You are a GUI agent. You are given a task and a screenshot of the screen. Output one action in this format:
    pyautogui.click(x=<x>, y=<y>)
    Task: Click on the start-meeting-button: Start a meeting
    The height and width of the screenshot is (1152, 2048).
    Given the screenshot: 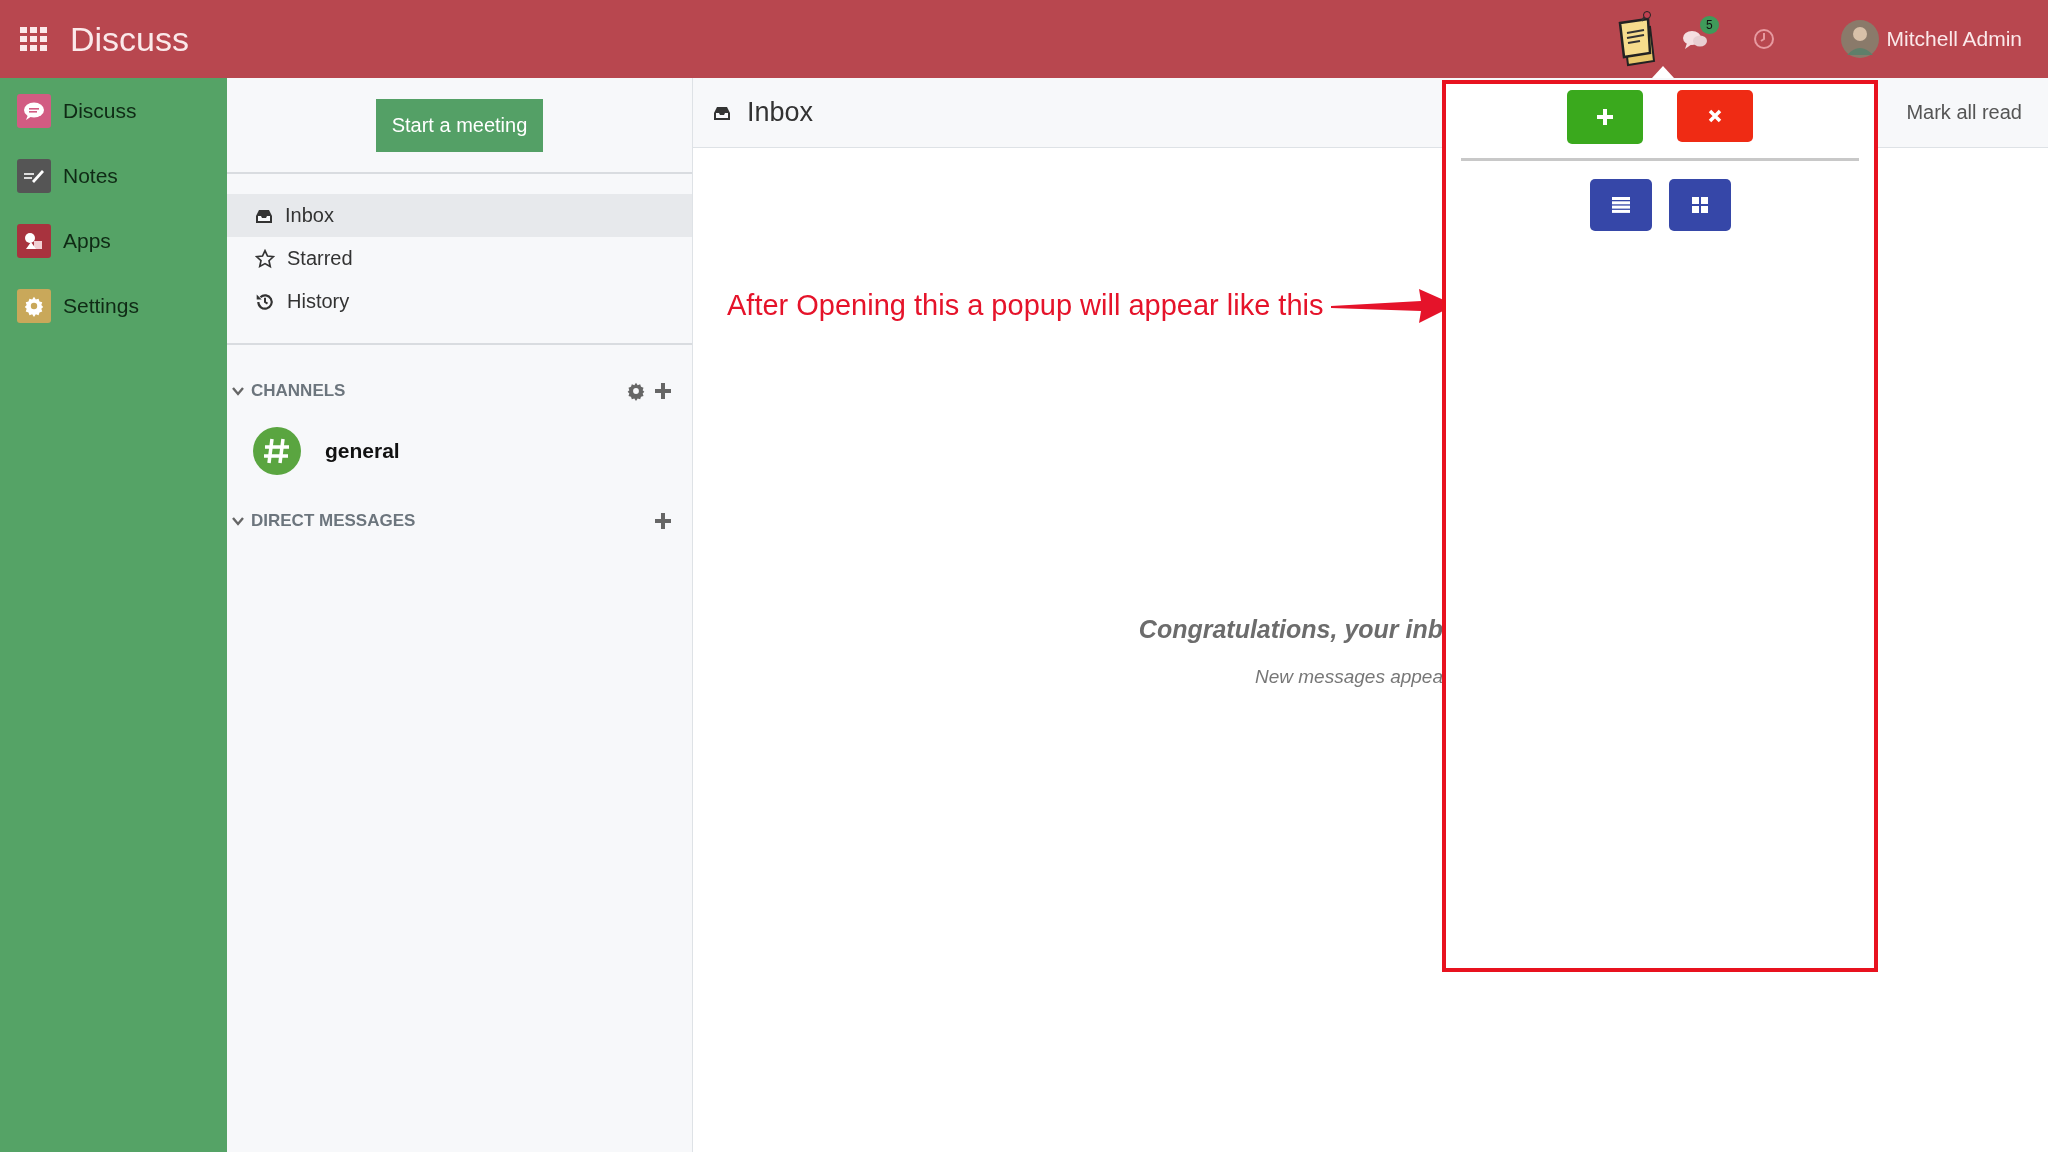 What is the action you would take?
    pyautogui.click(x=459, y=125)
    